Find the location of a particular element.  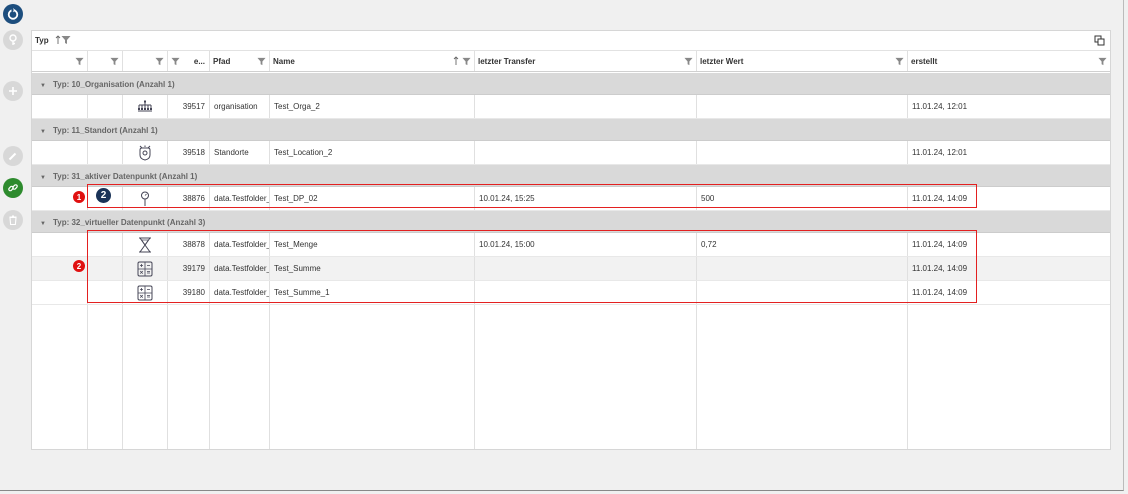

highlight-box-virtual-datapoints is located at coordinates (532, 266).